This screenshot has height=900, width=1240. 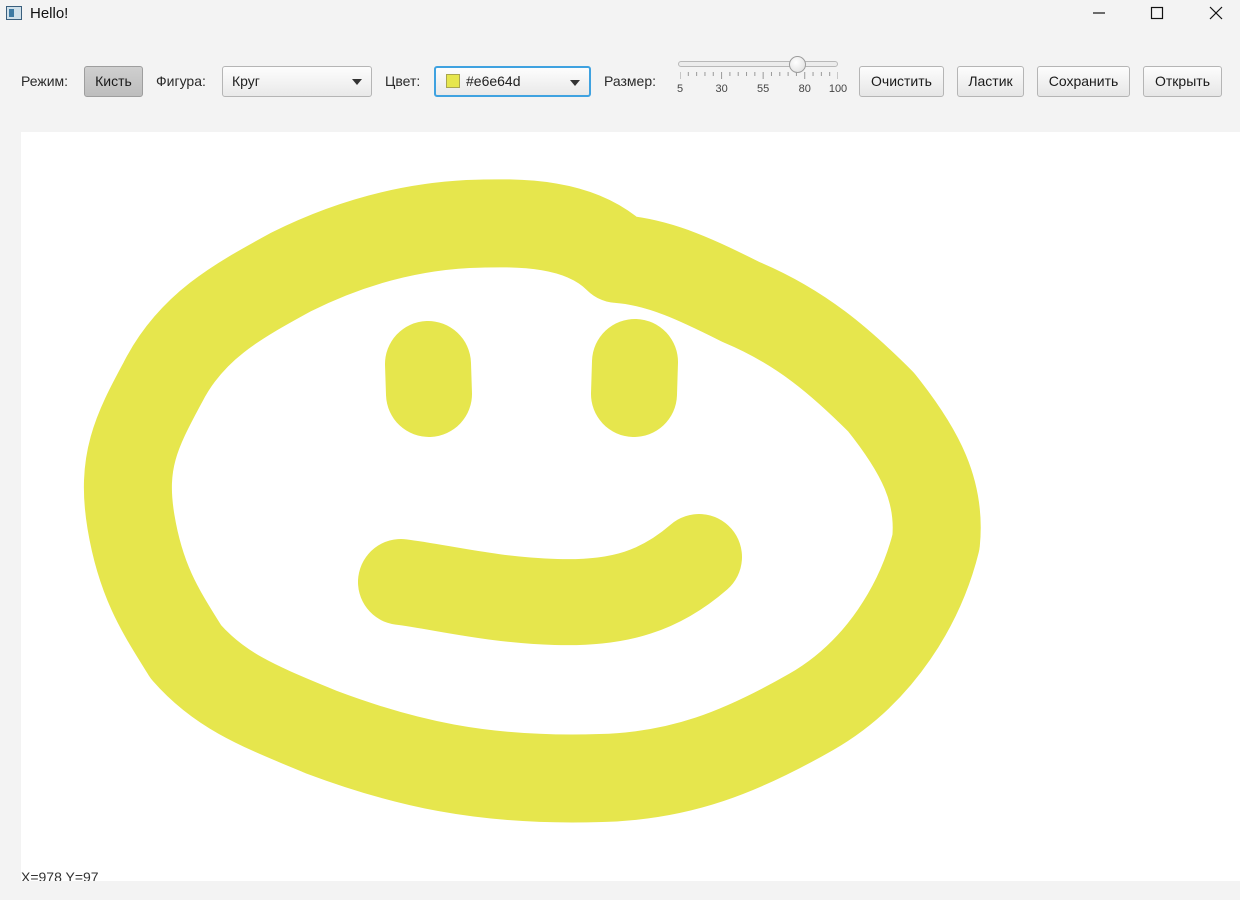 What do you see at coordinates (634, 378) in the screenshot?
I see `brush-stroke-right-eye` at bounding box center [634, 378].